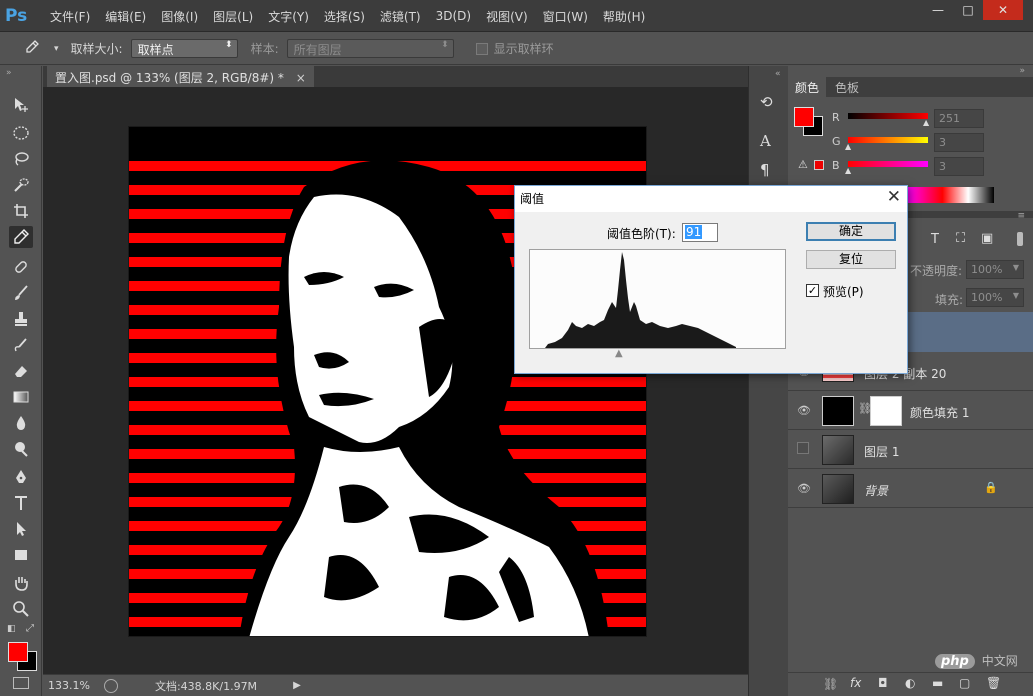  Describe the element at coordinates (995, 297) in the screenshot. I see `fill-field: 100% ▼` at that location.